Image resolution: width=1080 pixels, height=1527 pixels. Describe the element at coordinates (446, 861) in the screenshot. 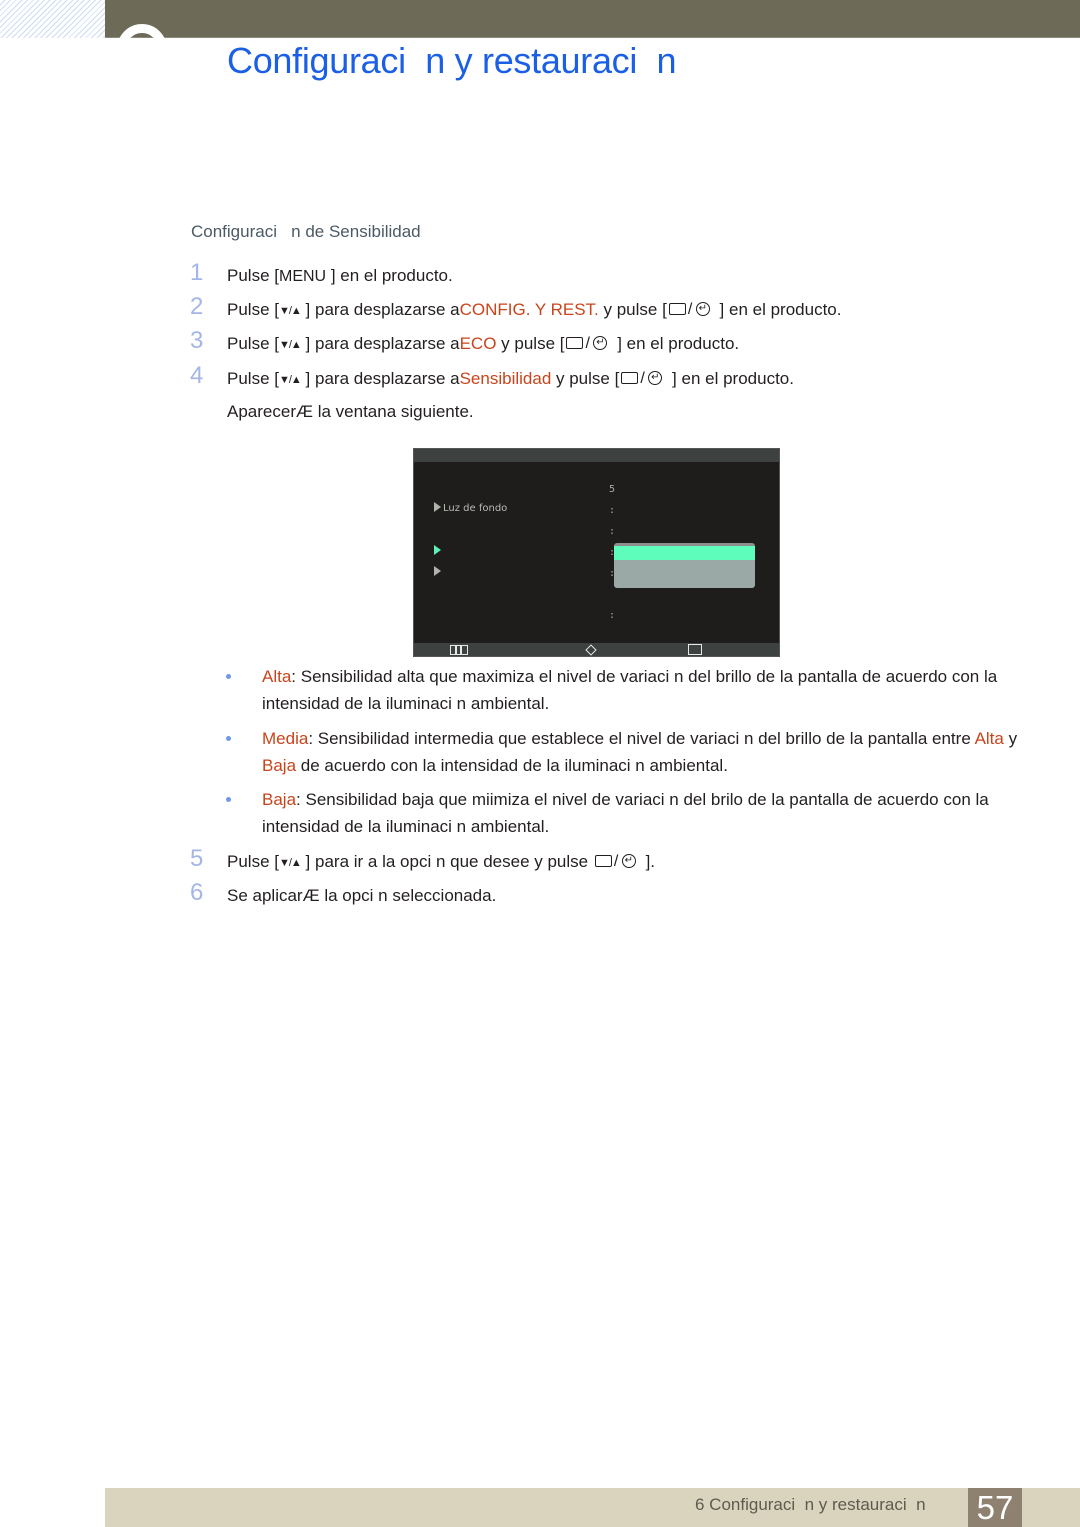

I see `step-text: ] para ir a la opci n que desee y pulse` at that location.